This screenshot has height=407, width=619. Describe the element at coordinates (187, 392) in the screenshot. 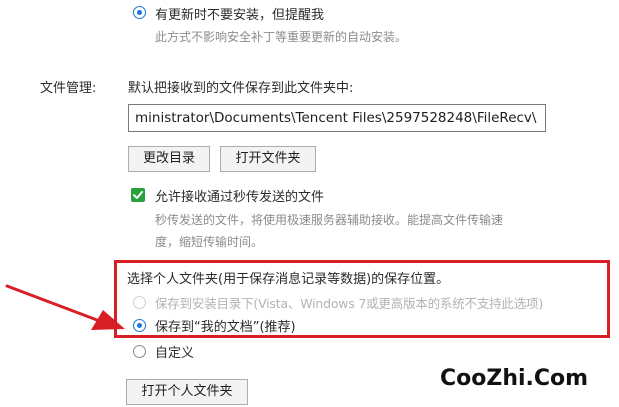

I see `open-personal-folder-button: 打开个人文件夹` at that location.